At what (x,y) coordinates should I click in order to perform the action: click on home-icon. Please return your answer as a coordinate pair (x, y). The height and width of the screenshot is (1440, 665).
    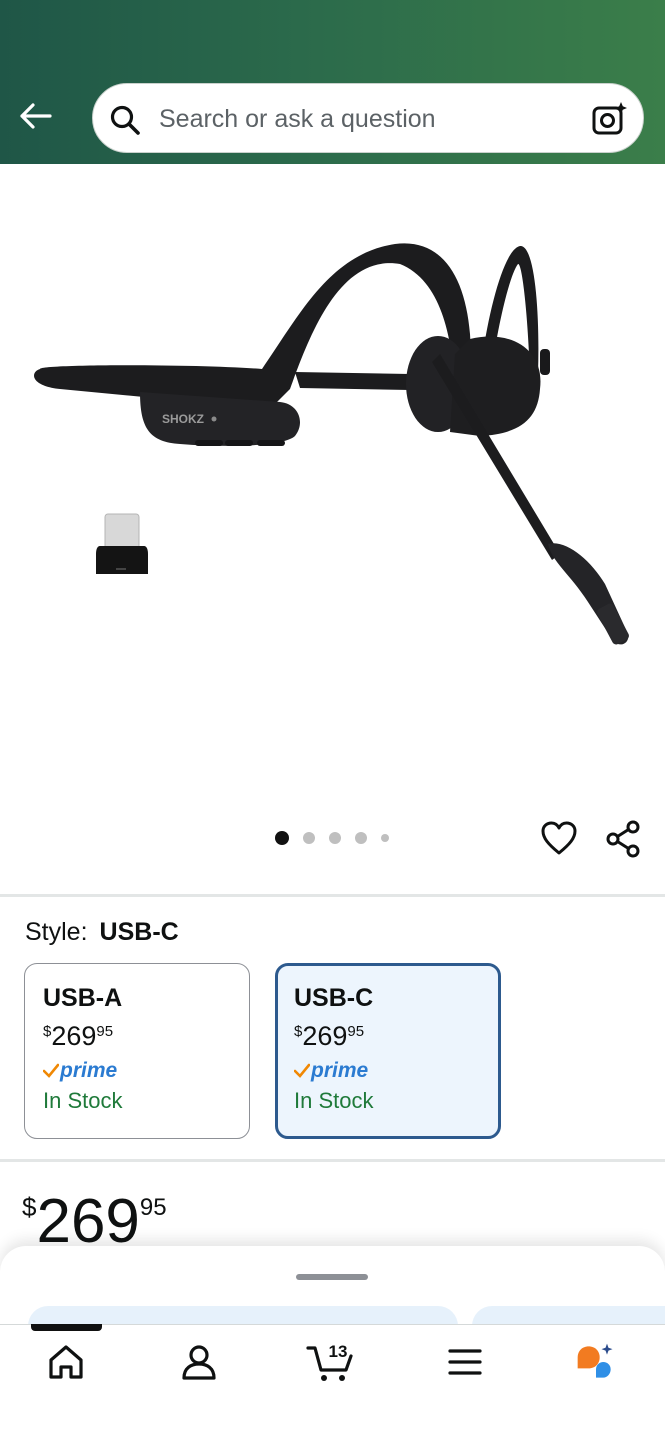
    Looking at the image, I should click on (66, 1362).